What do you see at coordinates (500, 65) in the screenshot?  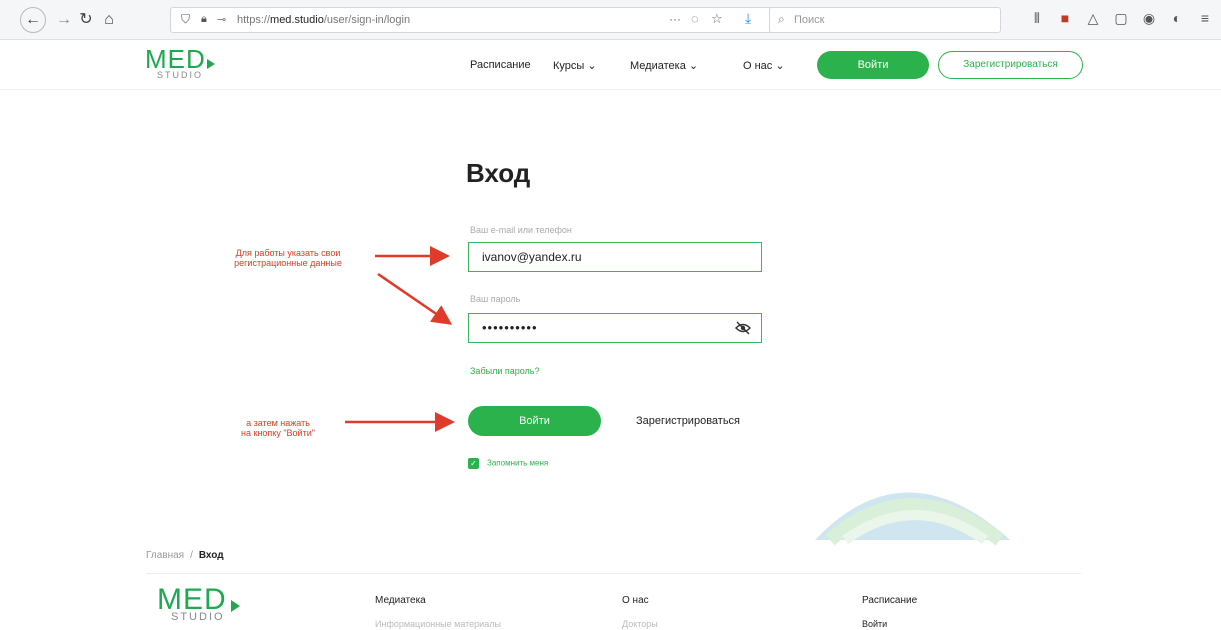 I see `nav-schedule: Расписание` at bounding box center [500, 65].